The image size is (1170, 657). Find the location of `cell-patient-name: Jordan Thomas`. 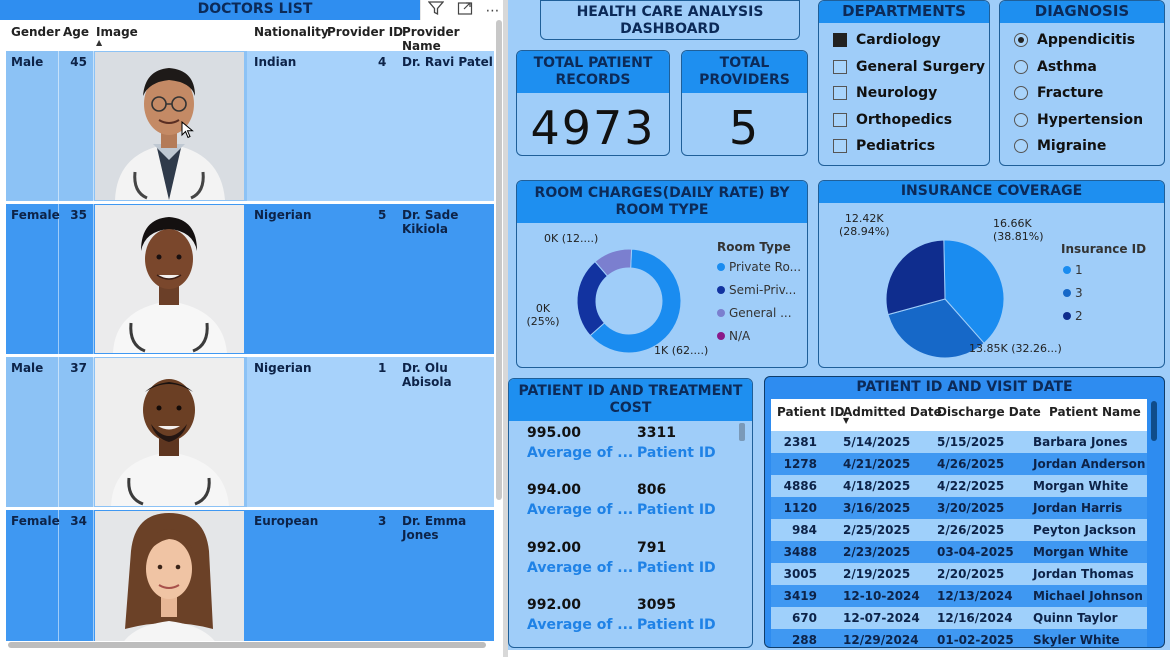

cell-patient-name: Jordan Thomas is located at coordinates (1083, 574).